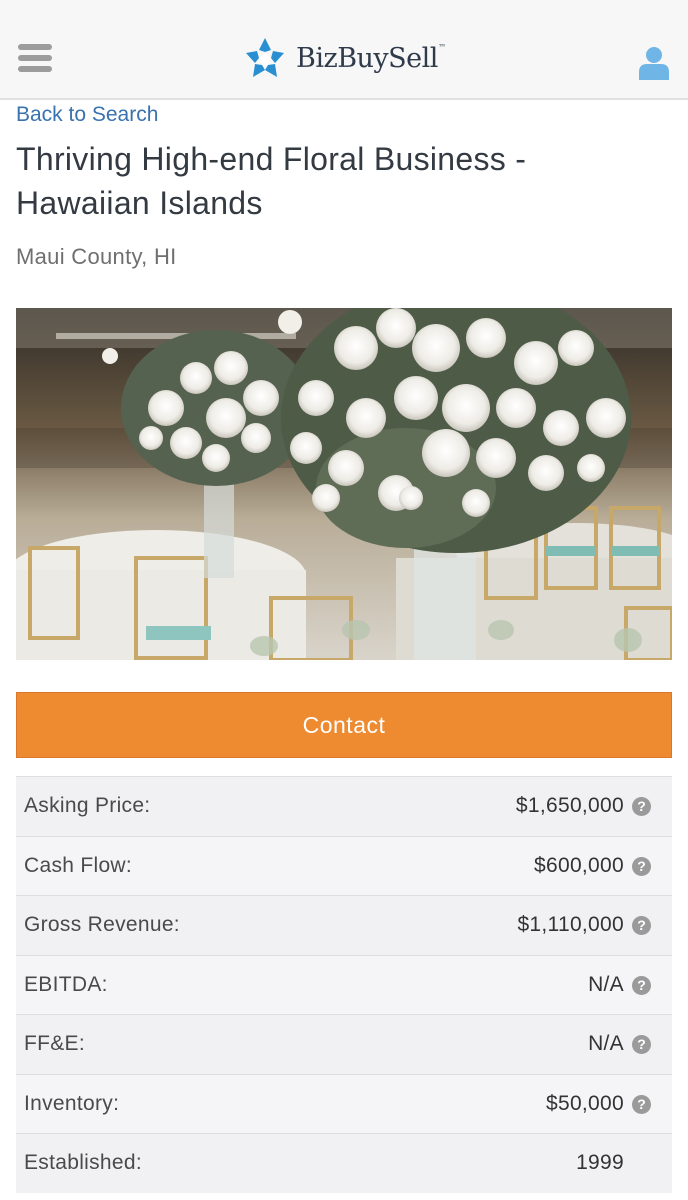 The image size is (688, 1200). Describe the element at coordinates (96, 256) in the screenshot. I see `listing-location: Maui County, HI` at that location.